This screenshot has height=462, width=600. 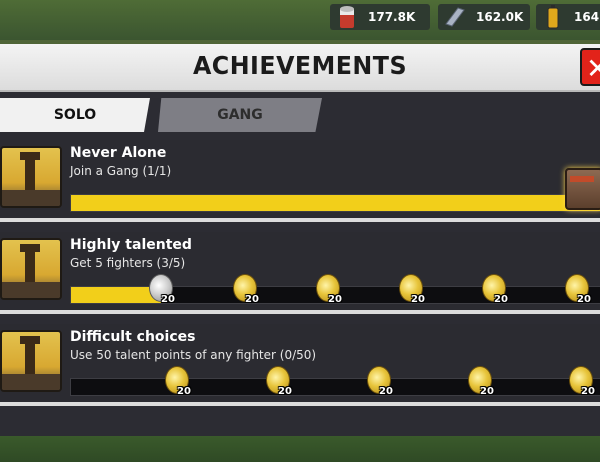 What do you see at coordinates (131, 245) in the screenshot?
I see `achievement-title: Highly talented` at bounding box center [131, 245].